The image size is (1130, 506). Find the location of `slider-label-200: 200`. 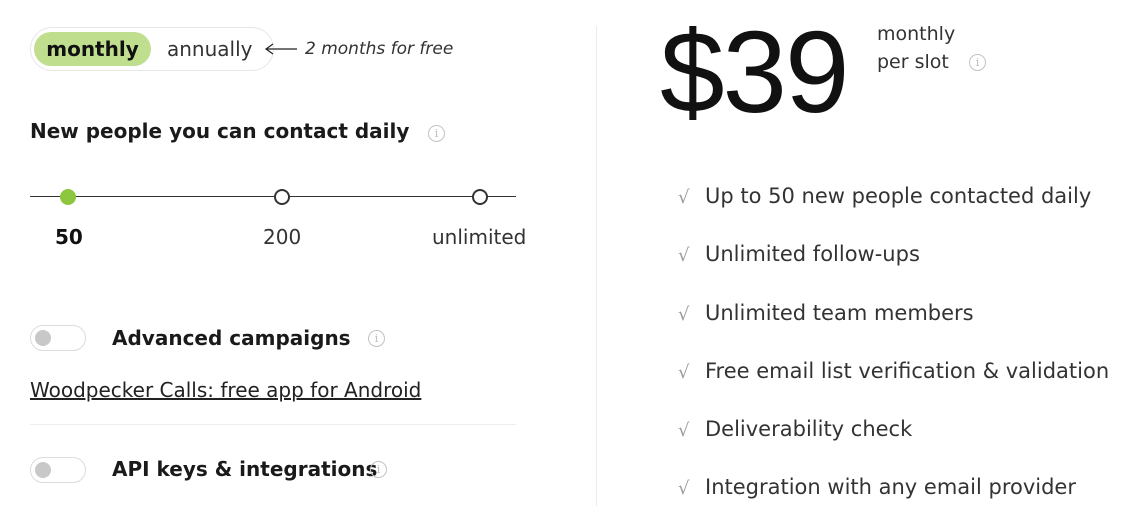

slider-label-200: 200 is located at coordinates (282, 237).